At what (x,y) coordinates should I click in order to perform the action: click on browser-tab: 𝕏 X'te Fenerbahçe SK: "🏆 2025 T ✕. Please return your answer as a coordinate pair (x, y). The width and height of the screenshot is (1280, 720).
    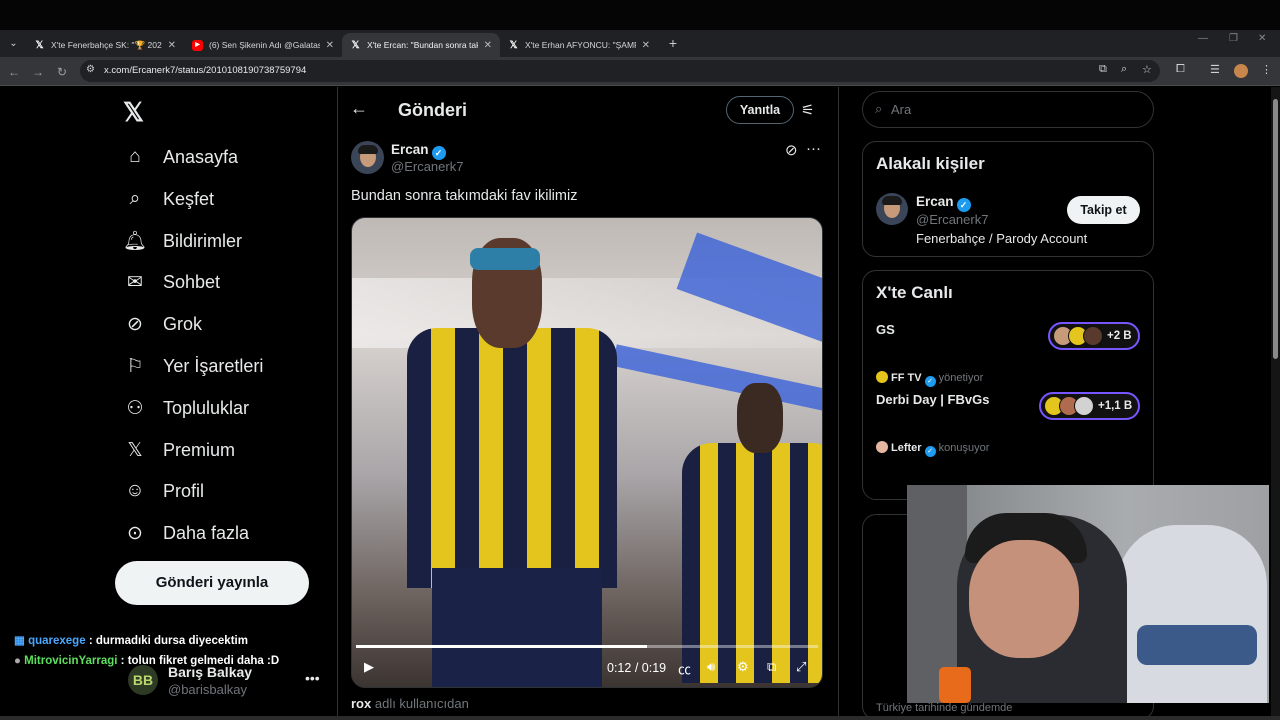
    Looking at the image, I should click on (105, 45).